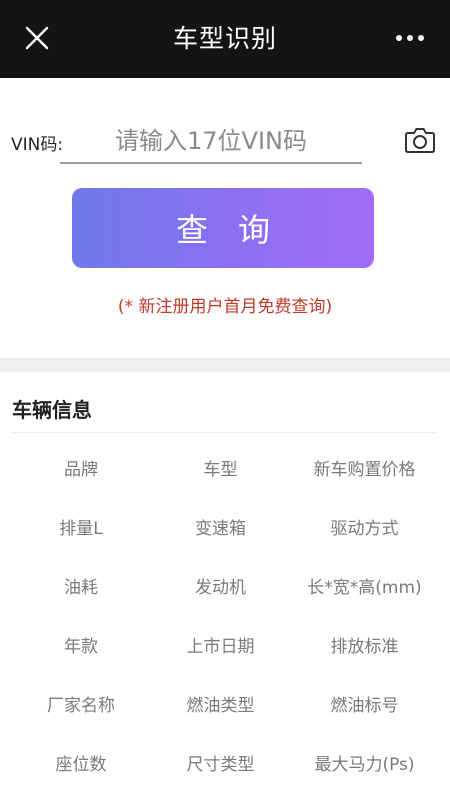 The width and height of the screenshot is (450, 800). What do you see at coordinates (220, 765) in the screenshot?
I see `field-size-type: 尺寸类型` at bounding box center [220, 765].